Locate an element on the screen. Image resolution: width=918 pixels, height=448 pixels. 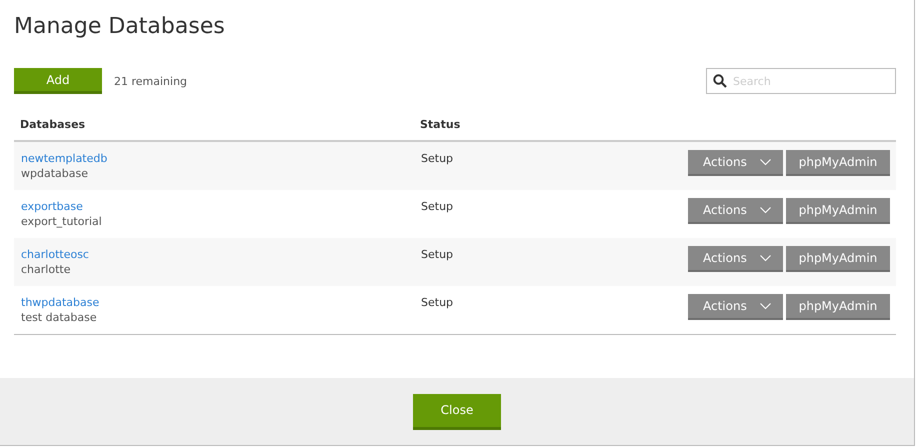
database-link: charlotteosc is located at coordinates (55, 254).